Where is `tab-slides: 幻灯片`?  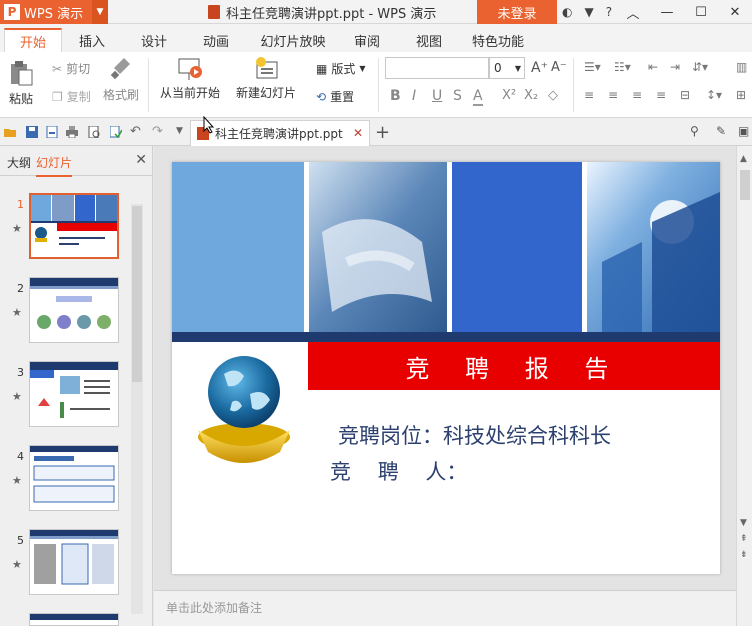
tab-slides: 幻灯片 is located at coordinates (54, 165).